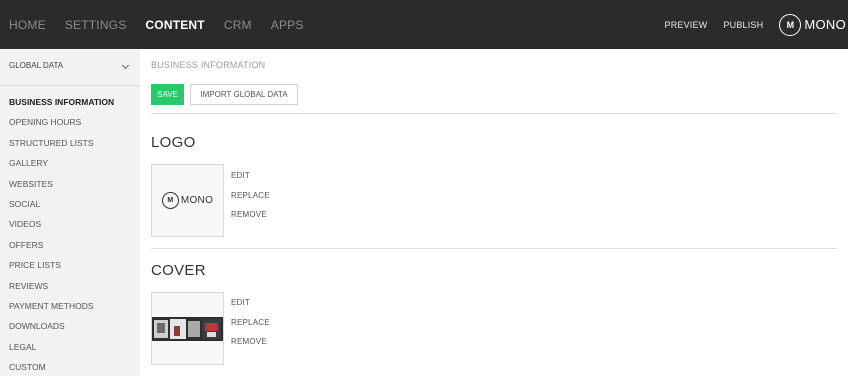 This screenshot has height=376, width=848. I want to click on sidebar-item-offers: OFFERS, so click(61, 249).